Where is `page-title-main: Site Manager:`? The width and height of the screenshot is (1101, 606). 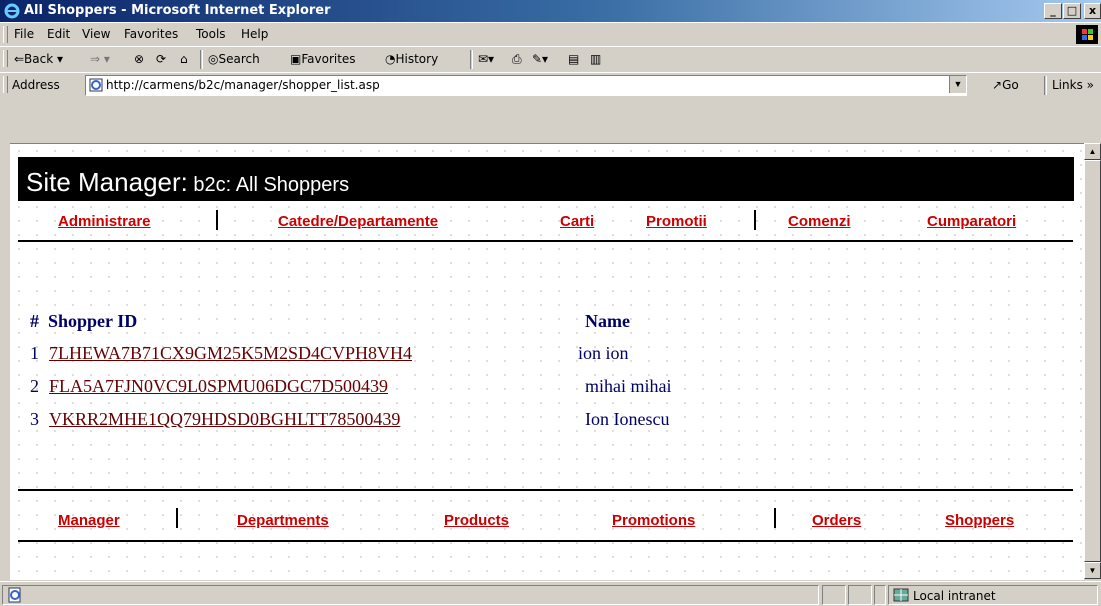
page-title-main: Site Manager: is located at coordinates (107, 182).